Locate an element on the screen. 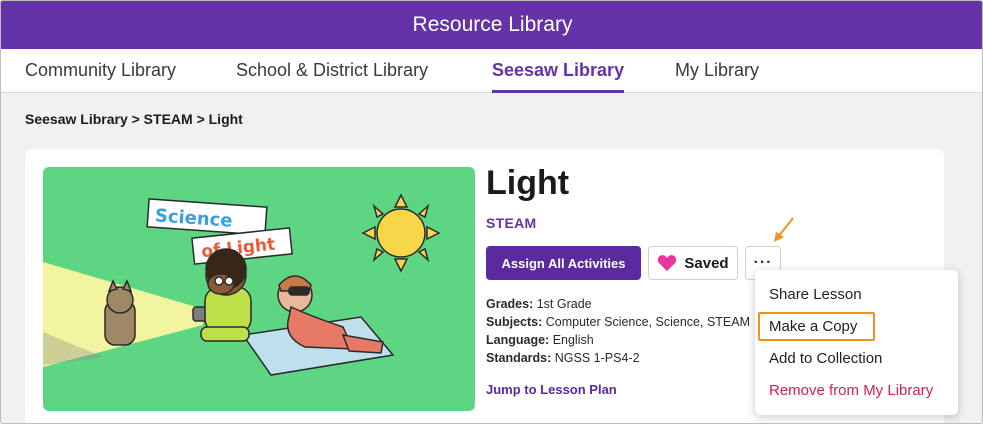  grades-label: Grades: is located at coordinates (510, 304).